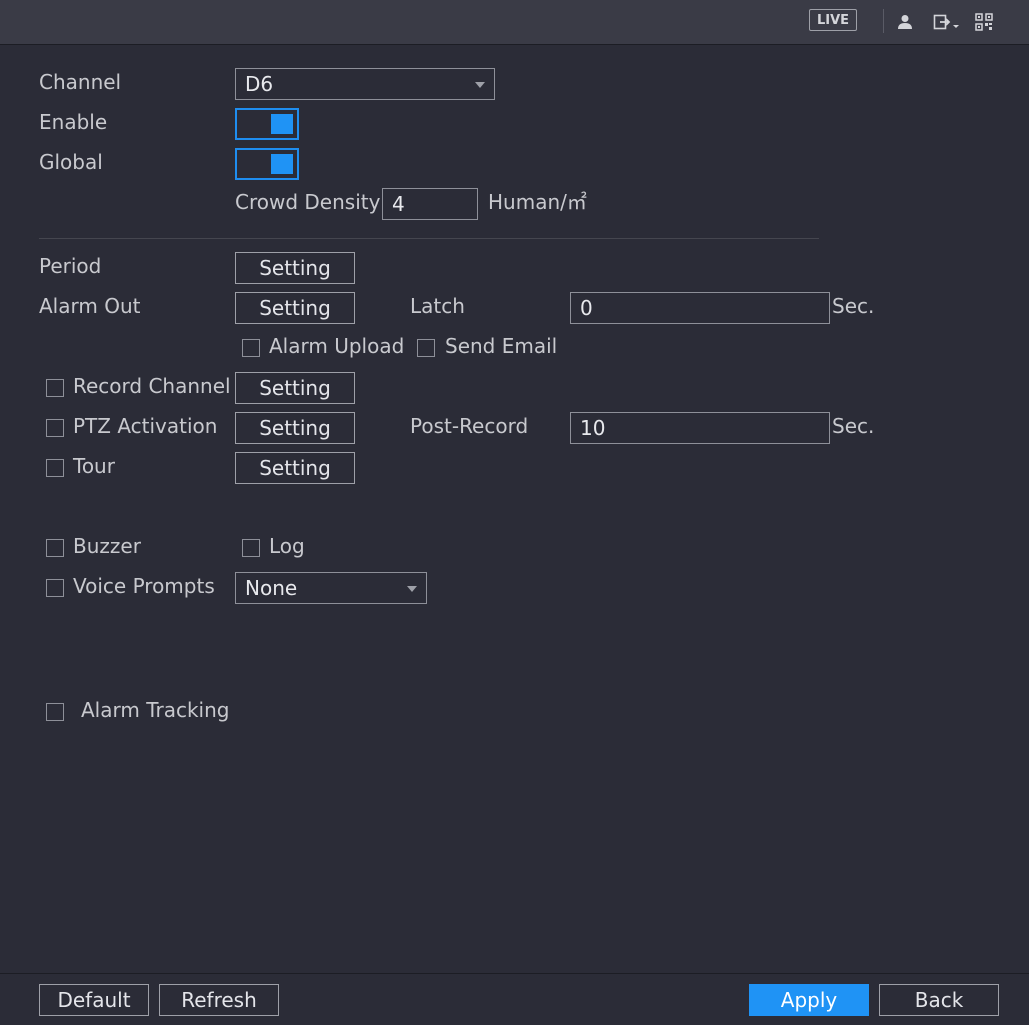  Describe the element at coordinates (90, 306) in the screenshot. I see `alarm-out-label: Alarm Out` at that location.